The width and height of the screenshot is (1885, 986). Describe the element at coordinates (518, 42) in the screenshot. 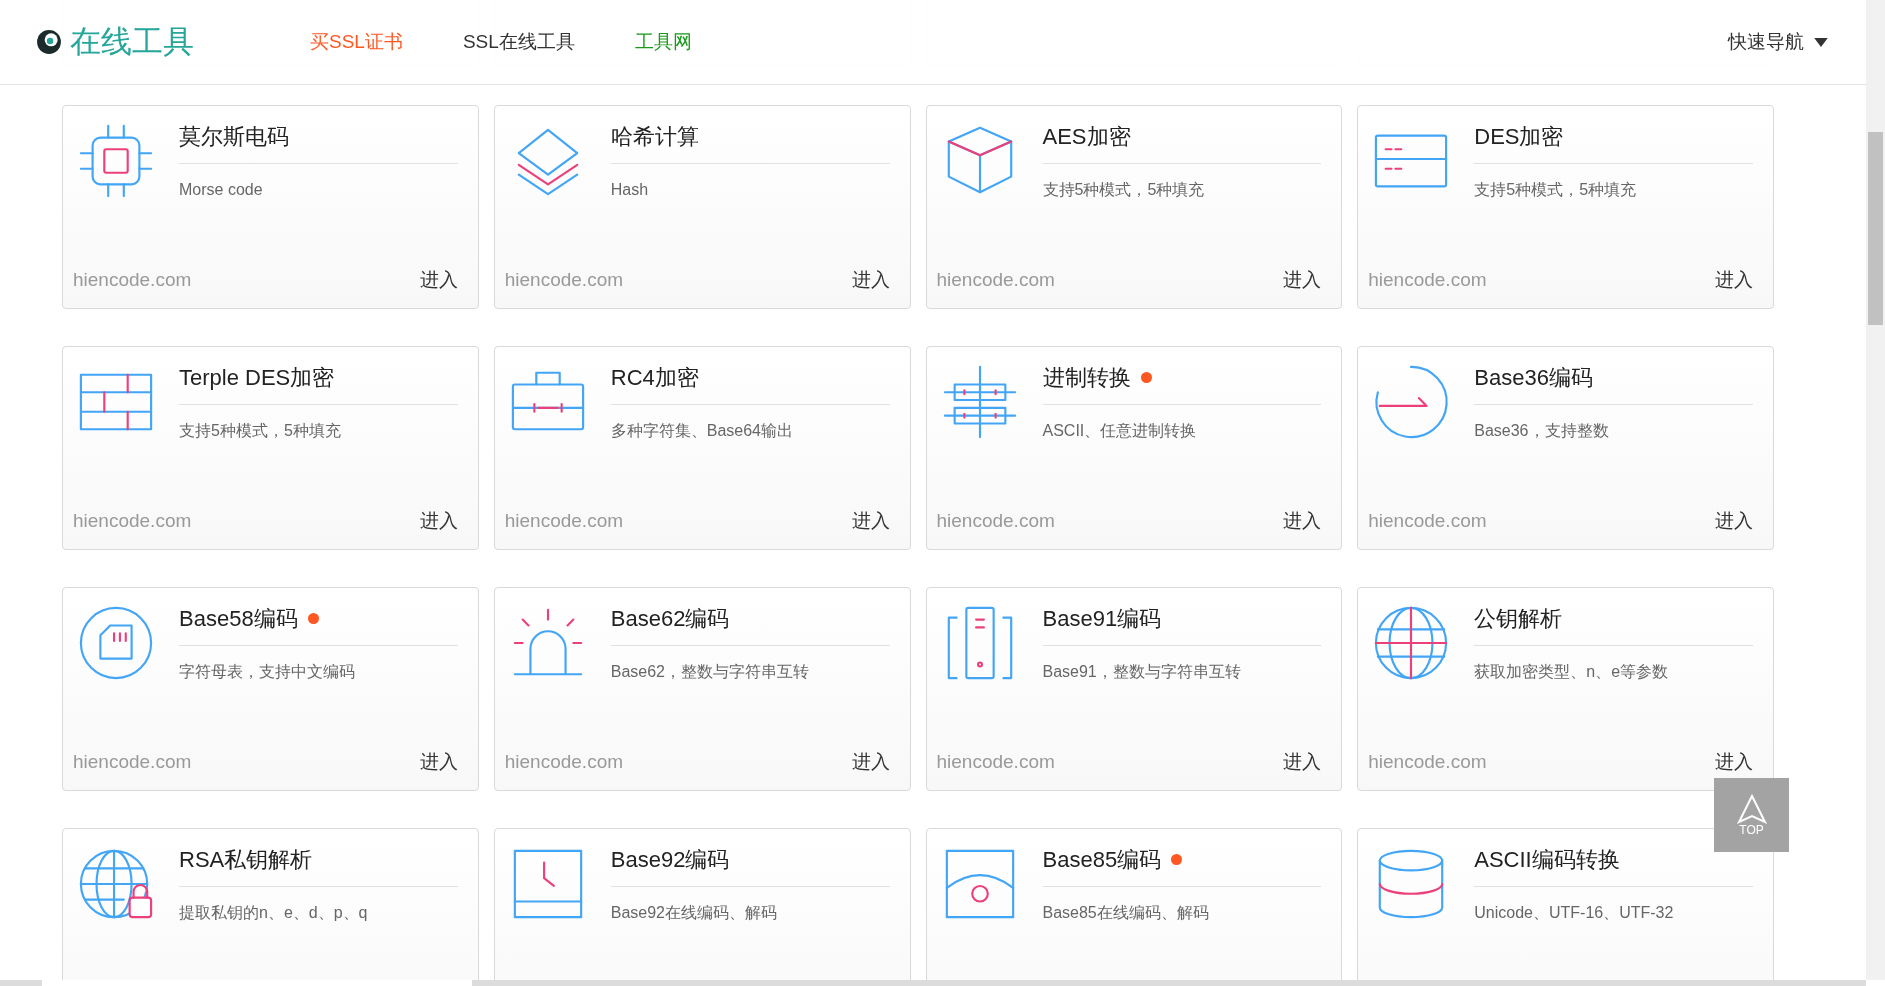

I see `nav-link: SSL在线工具` at that location.